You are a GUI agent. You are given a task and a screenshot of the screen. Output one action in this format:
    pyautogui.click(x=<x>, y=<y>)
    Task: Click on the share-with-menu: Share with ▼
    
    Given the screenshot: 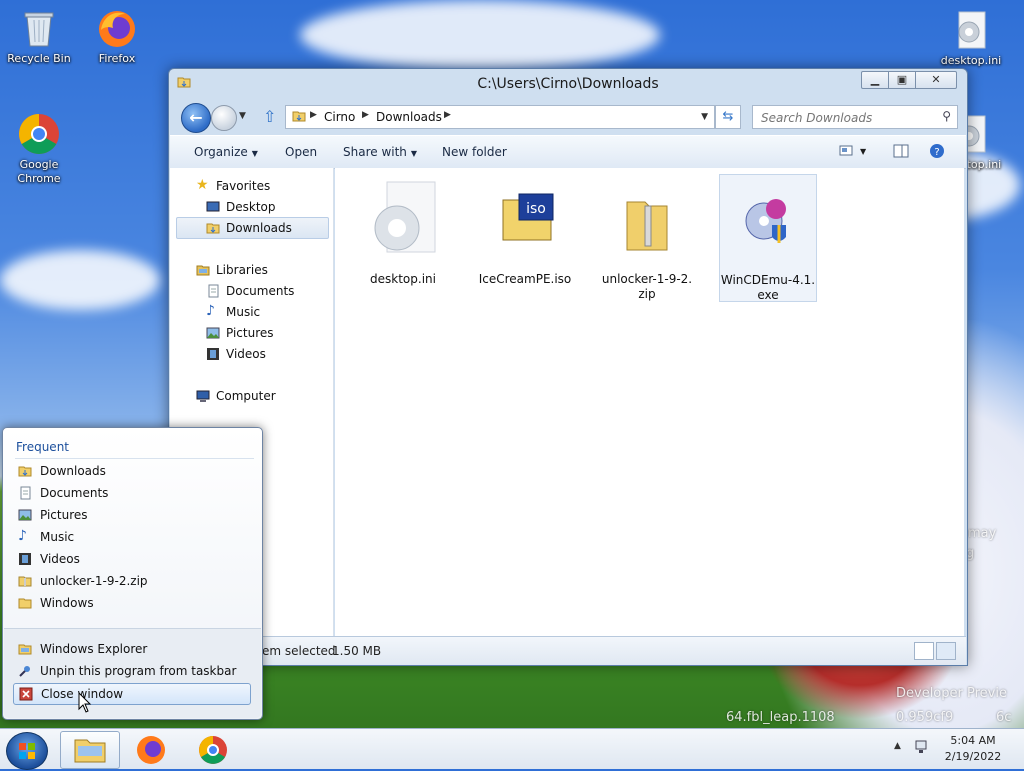 What is the action you would take?
    pyautogui.click(x=380, y=152)
    